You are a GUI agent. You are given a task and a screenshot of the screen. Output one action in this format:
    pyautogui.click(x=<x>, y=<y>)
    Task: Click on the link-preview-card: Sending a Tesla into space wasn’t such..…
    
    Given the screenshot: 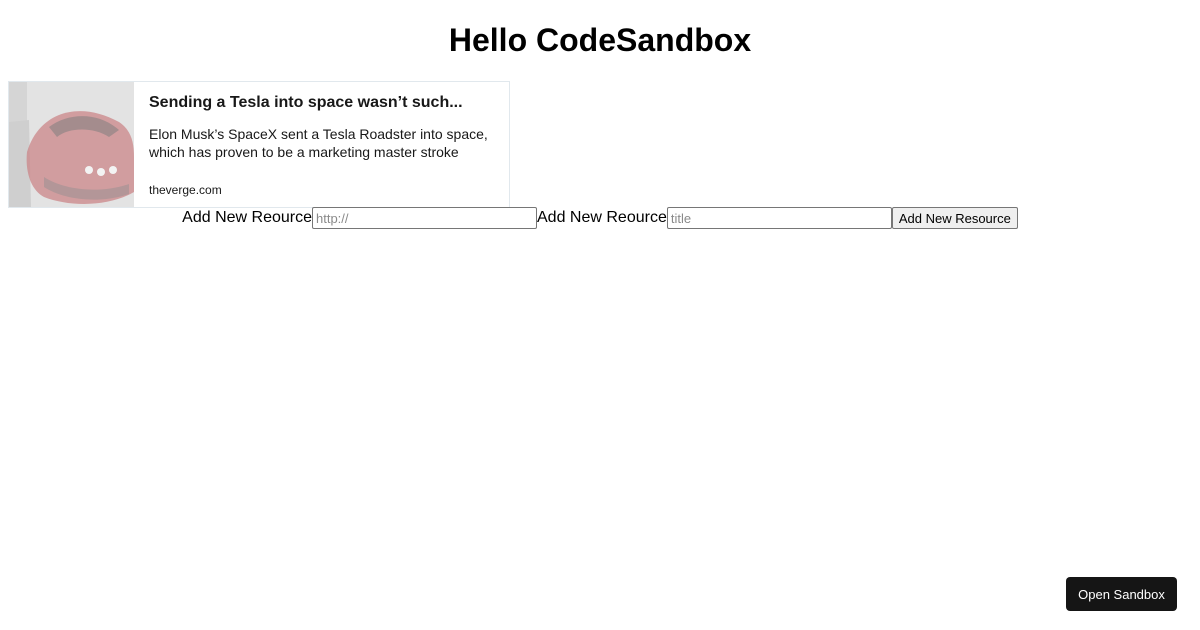 What is the action you would take?
    pyautogui.click(x=259, y=144)
    